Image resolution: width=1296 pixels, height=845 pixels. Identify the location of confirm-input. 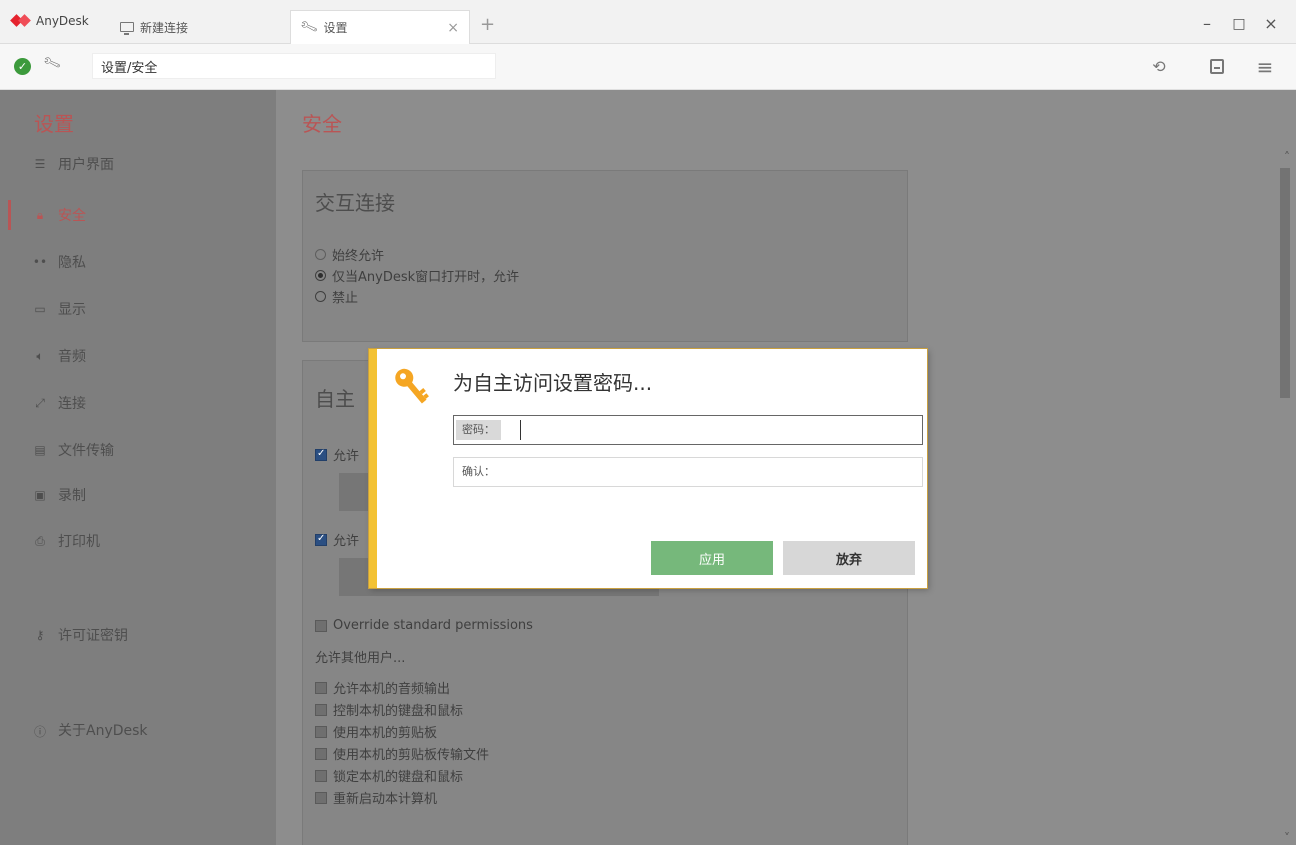
(720, 472).